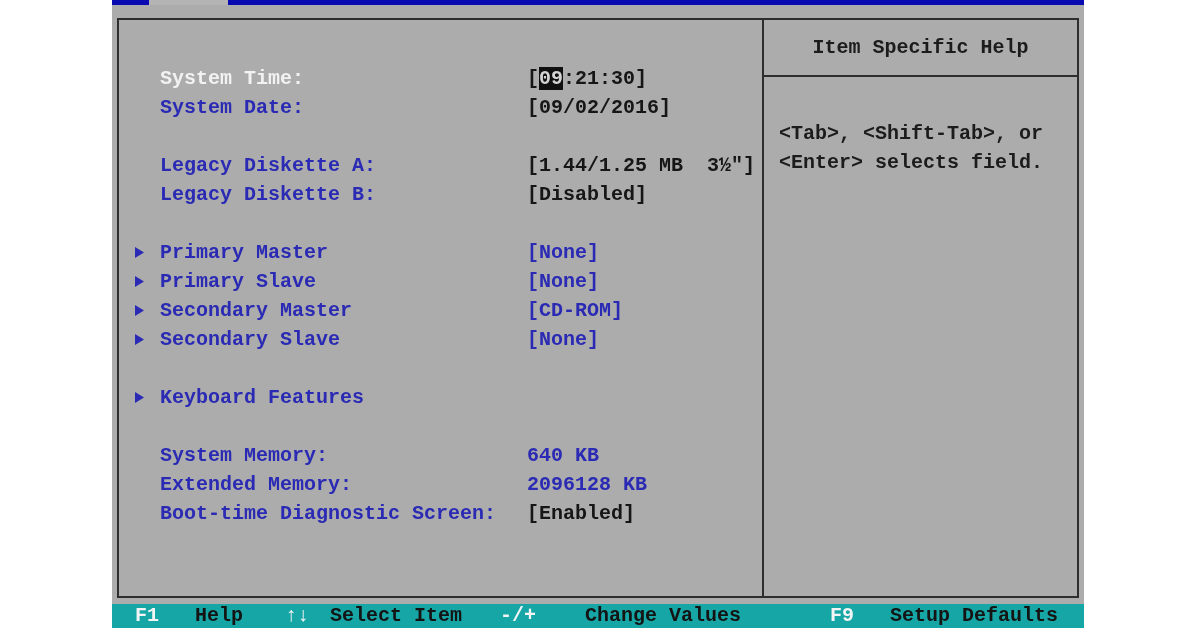 This screenshot has height=628, width=1196. Describe the element at coordinates (238, 281) in the screenshot. I see `submenu-item: Primary Slave` at that location.